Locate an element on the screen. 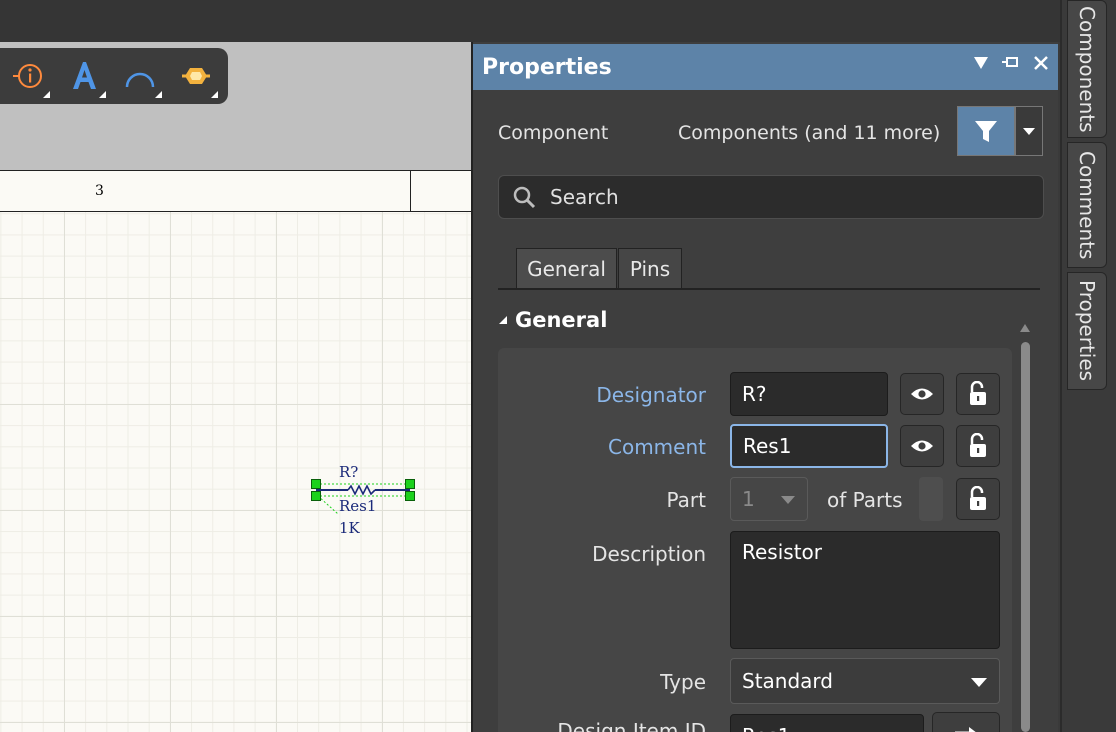 This screenshot has height=732, width=1116. component-designator-text: R? is located at coordinates (348, 472).